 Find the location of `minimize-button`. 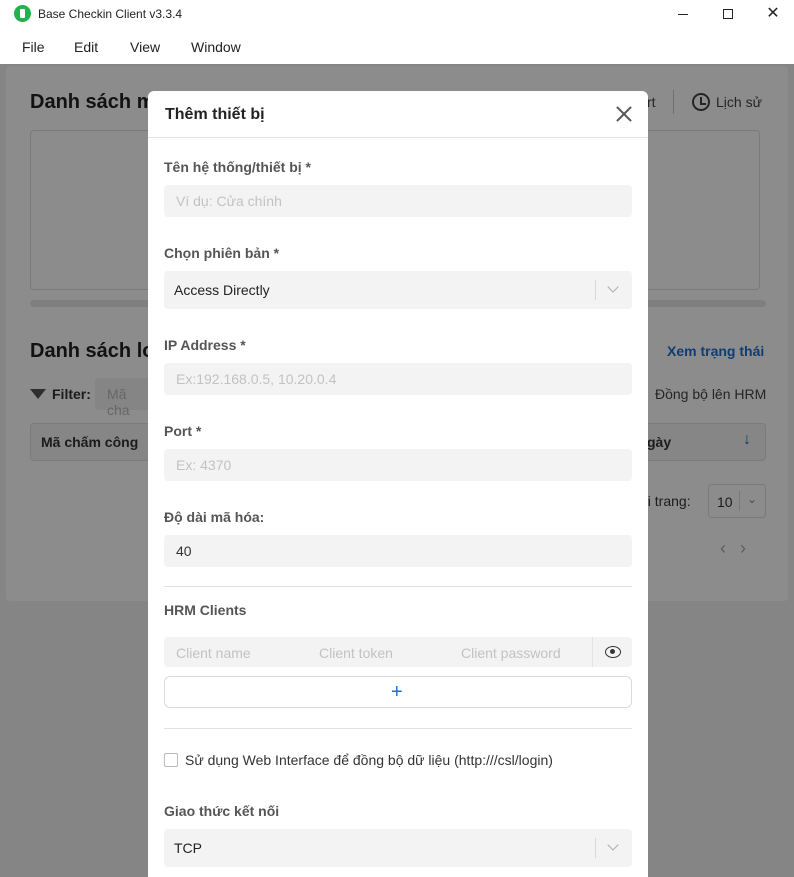

minimize-button is located at coordinates (683, 14).